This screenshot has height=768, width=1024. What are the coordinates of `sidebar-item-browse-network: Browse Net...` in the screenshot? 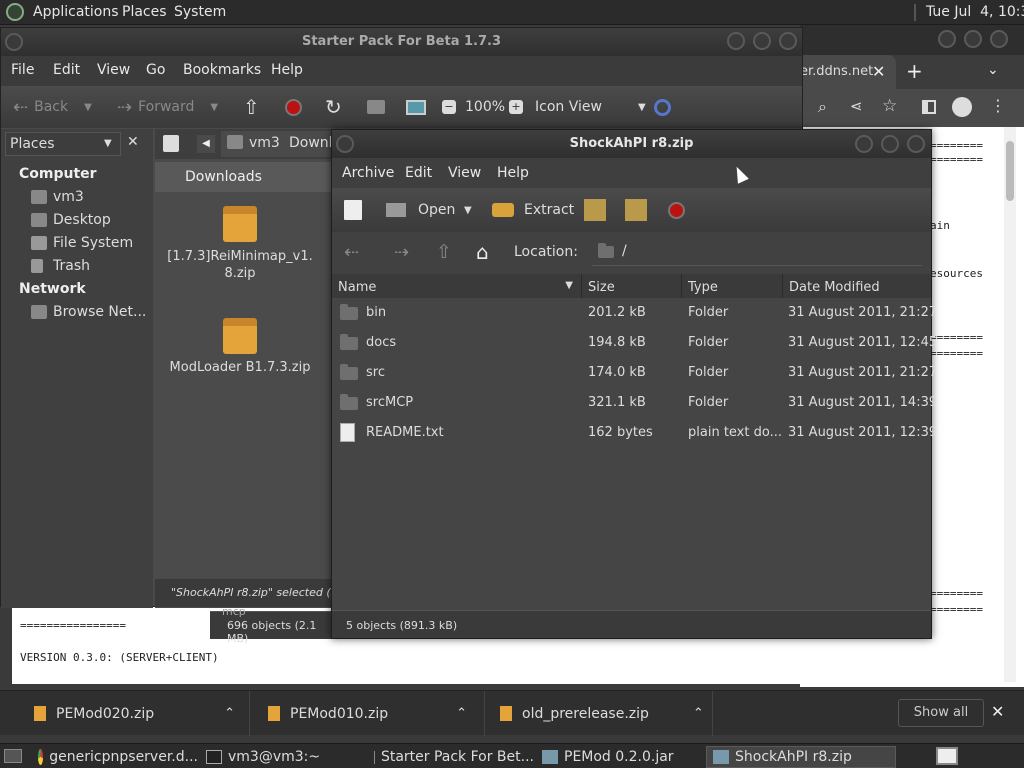 It's located at (88, 312).